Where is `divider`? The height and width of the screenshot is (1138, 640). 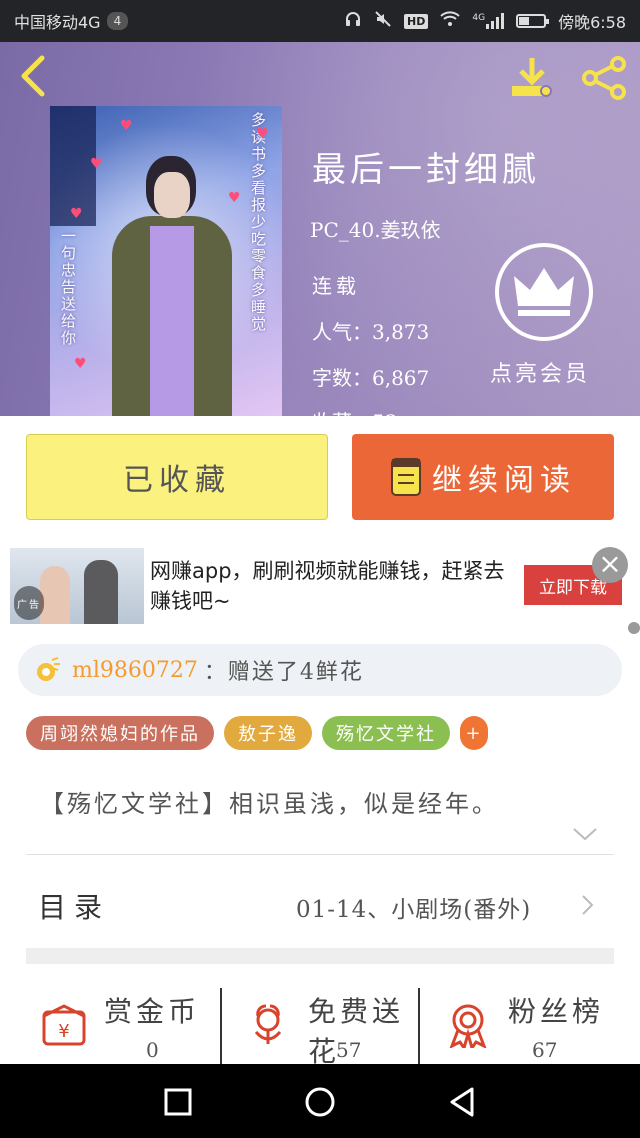
divider is located at coordinates (320, 854).